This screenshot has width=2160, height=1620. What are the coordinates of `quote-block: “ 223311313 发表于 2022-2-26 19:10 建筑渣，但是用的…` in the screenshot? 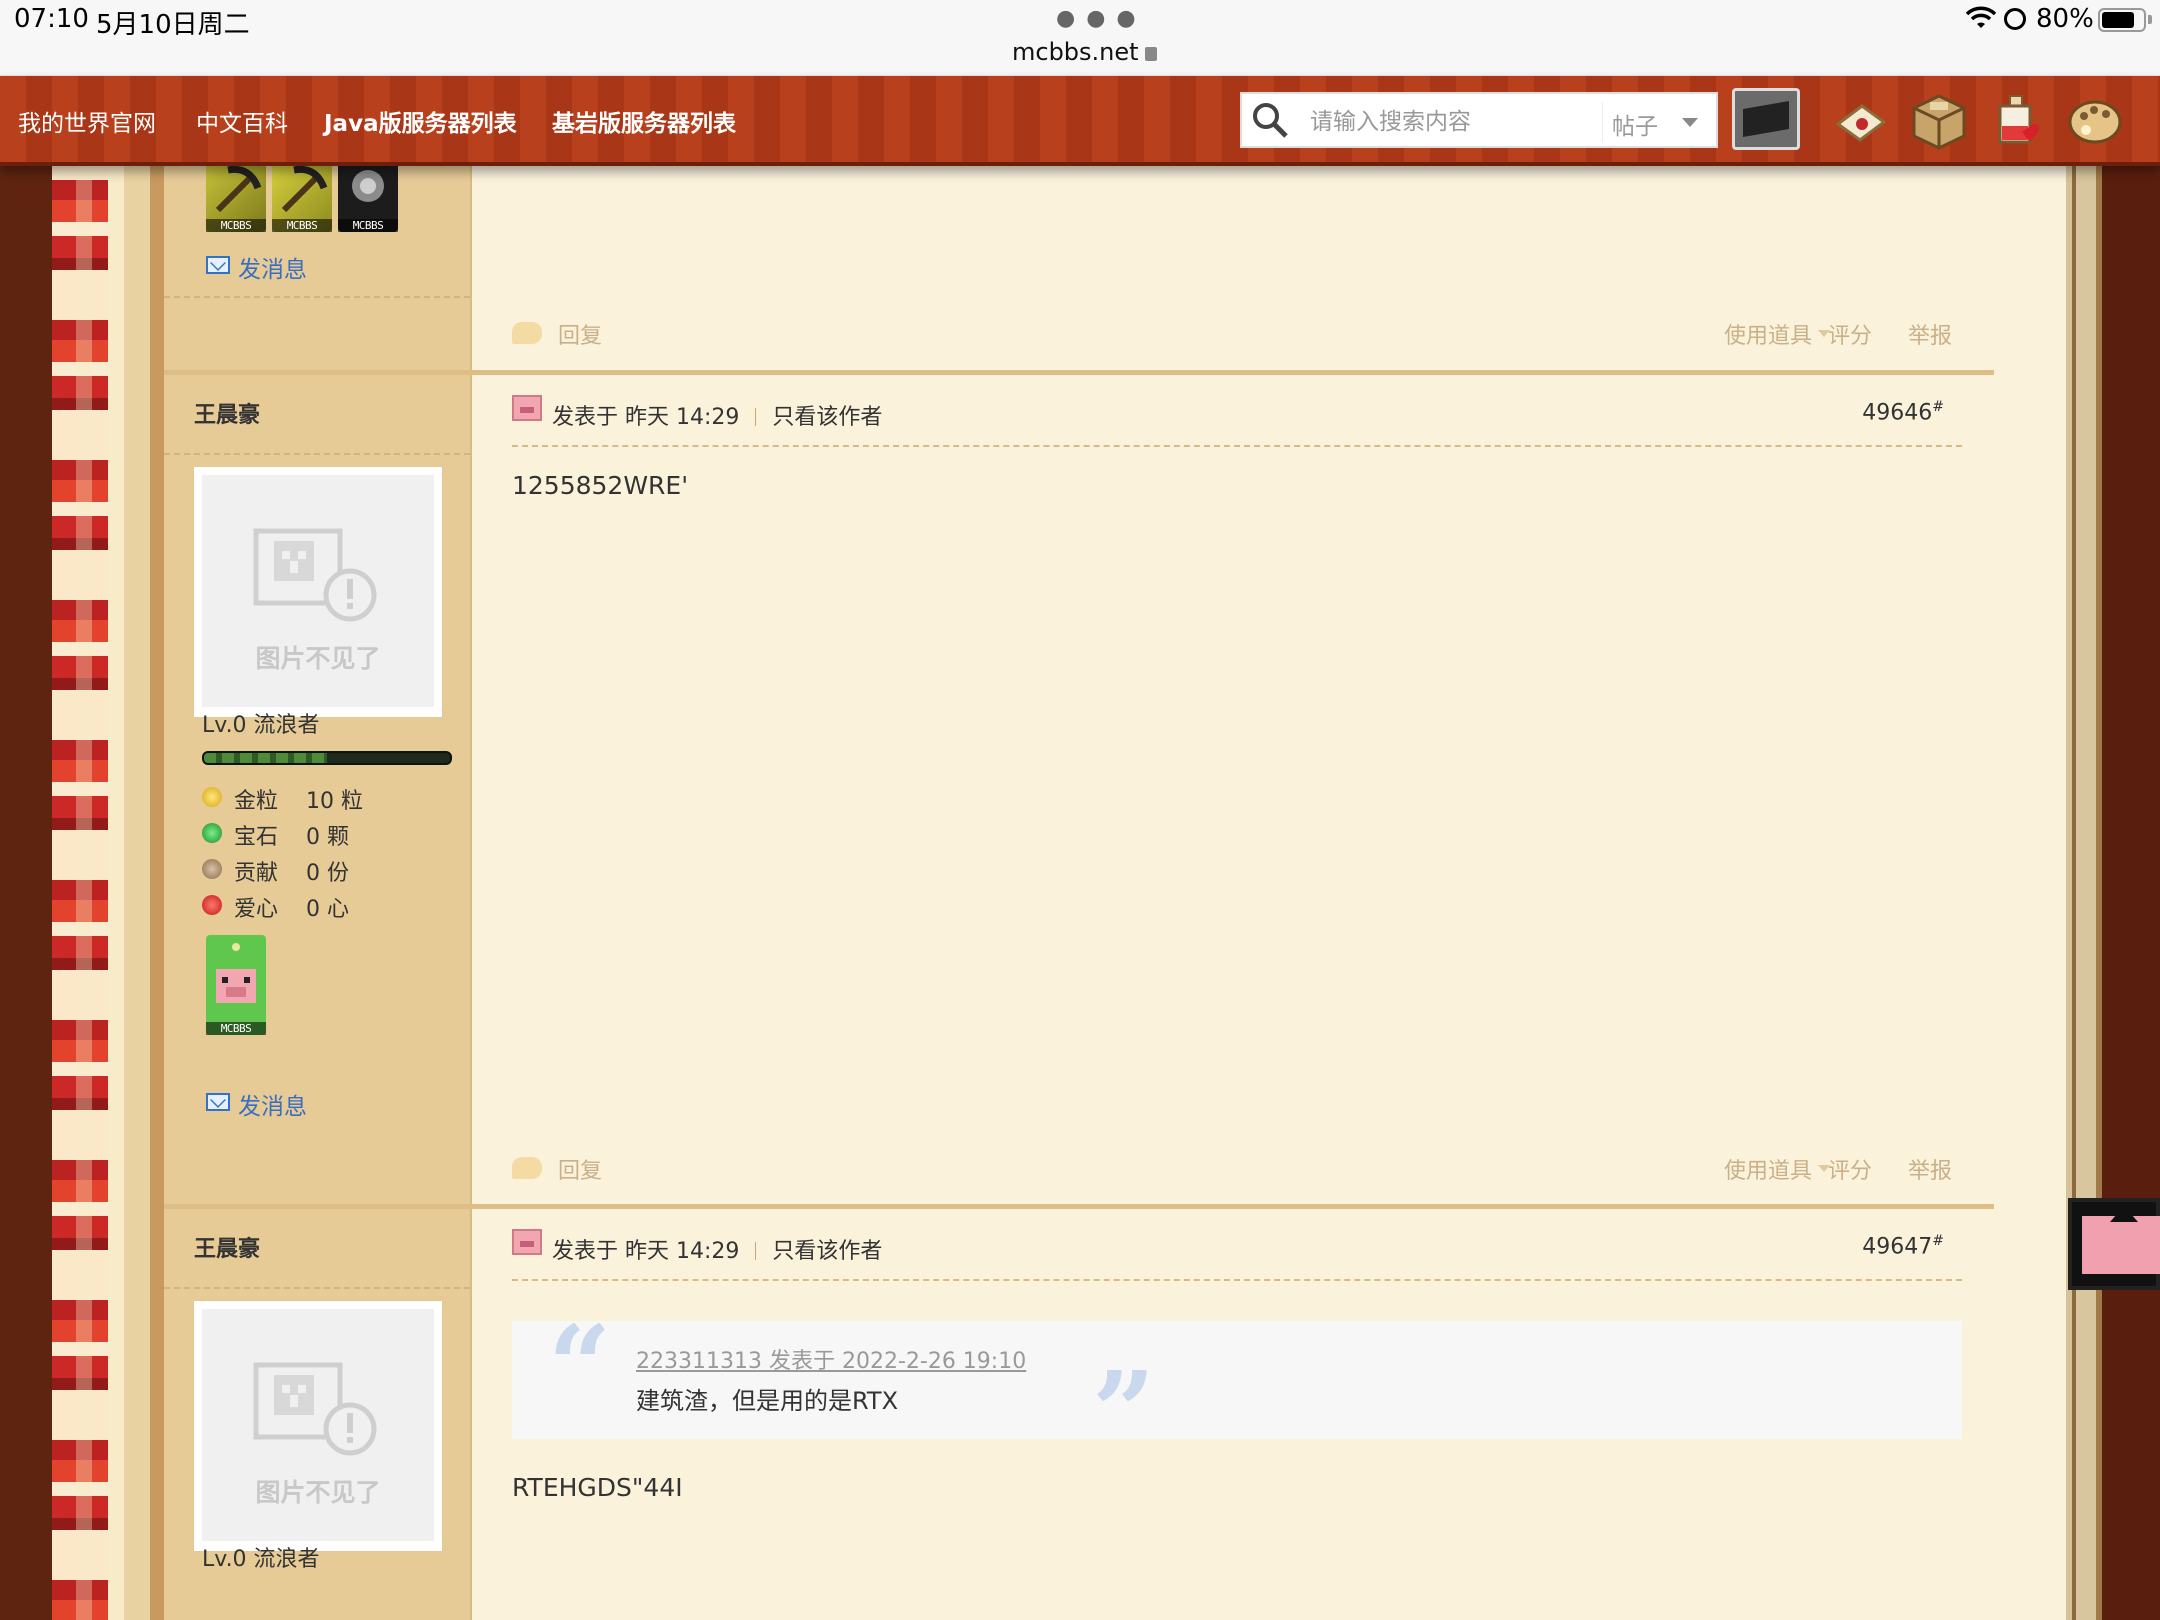 It's located at (1237, 1389).